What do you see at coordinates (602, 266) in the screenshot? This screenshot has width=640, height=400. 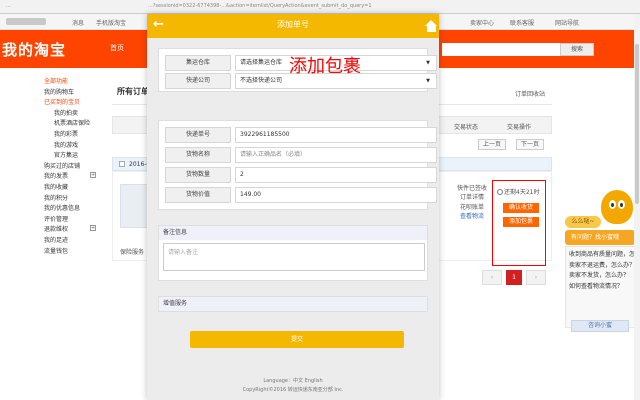 I see `help-question: 卖家不退运费，怎么办？` at bounding box center [602, 266].